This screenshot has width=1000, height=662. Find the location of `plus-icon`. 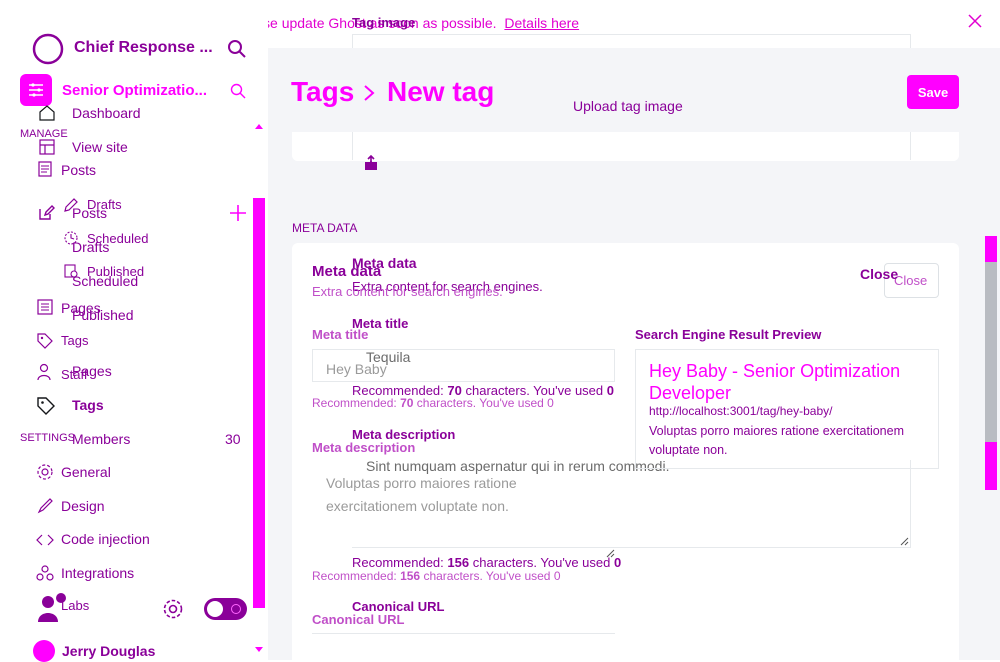

plus-icon is located at coordinates (238, 213).